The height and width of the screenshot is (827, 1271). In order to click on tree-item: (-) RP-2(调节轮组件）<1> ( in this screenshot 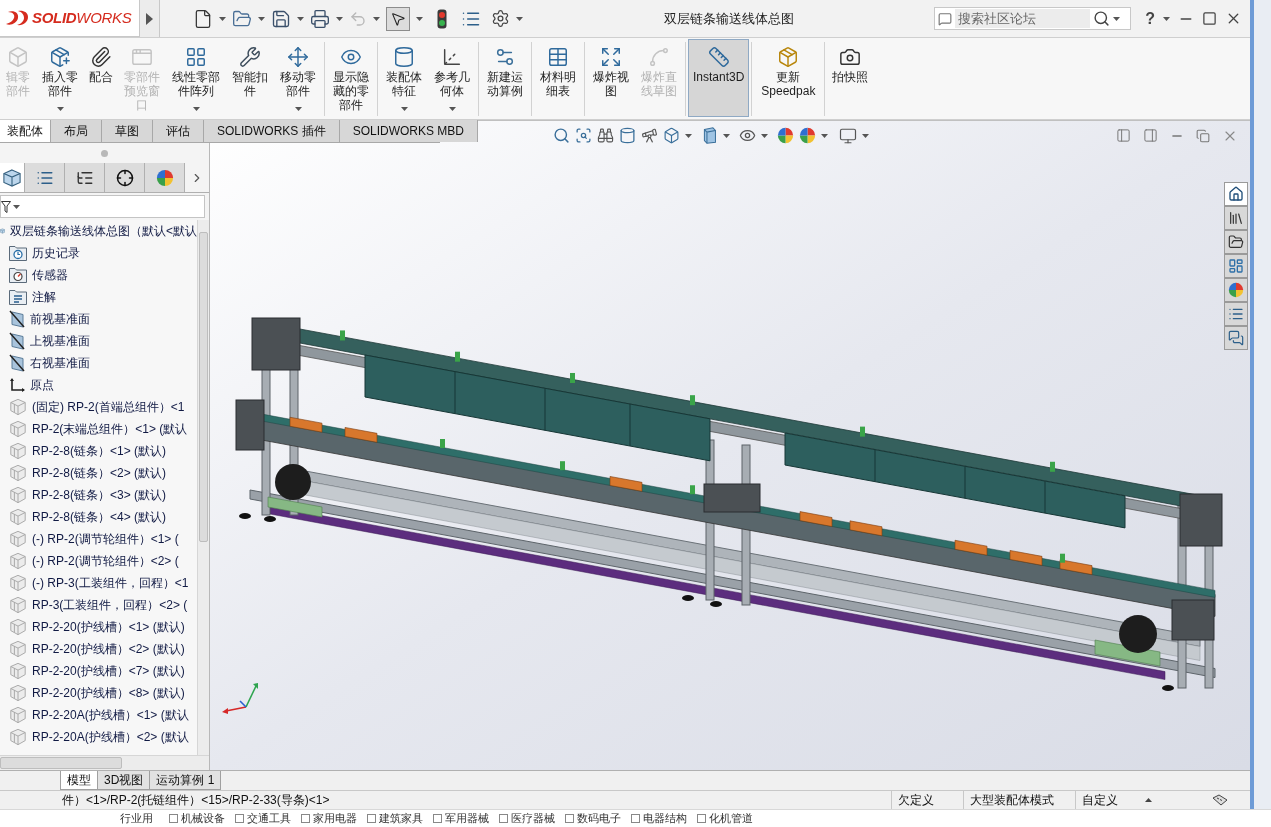, I will do `click(98, 539)`.